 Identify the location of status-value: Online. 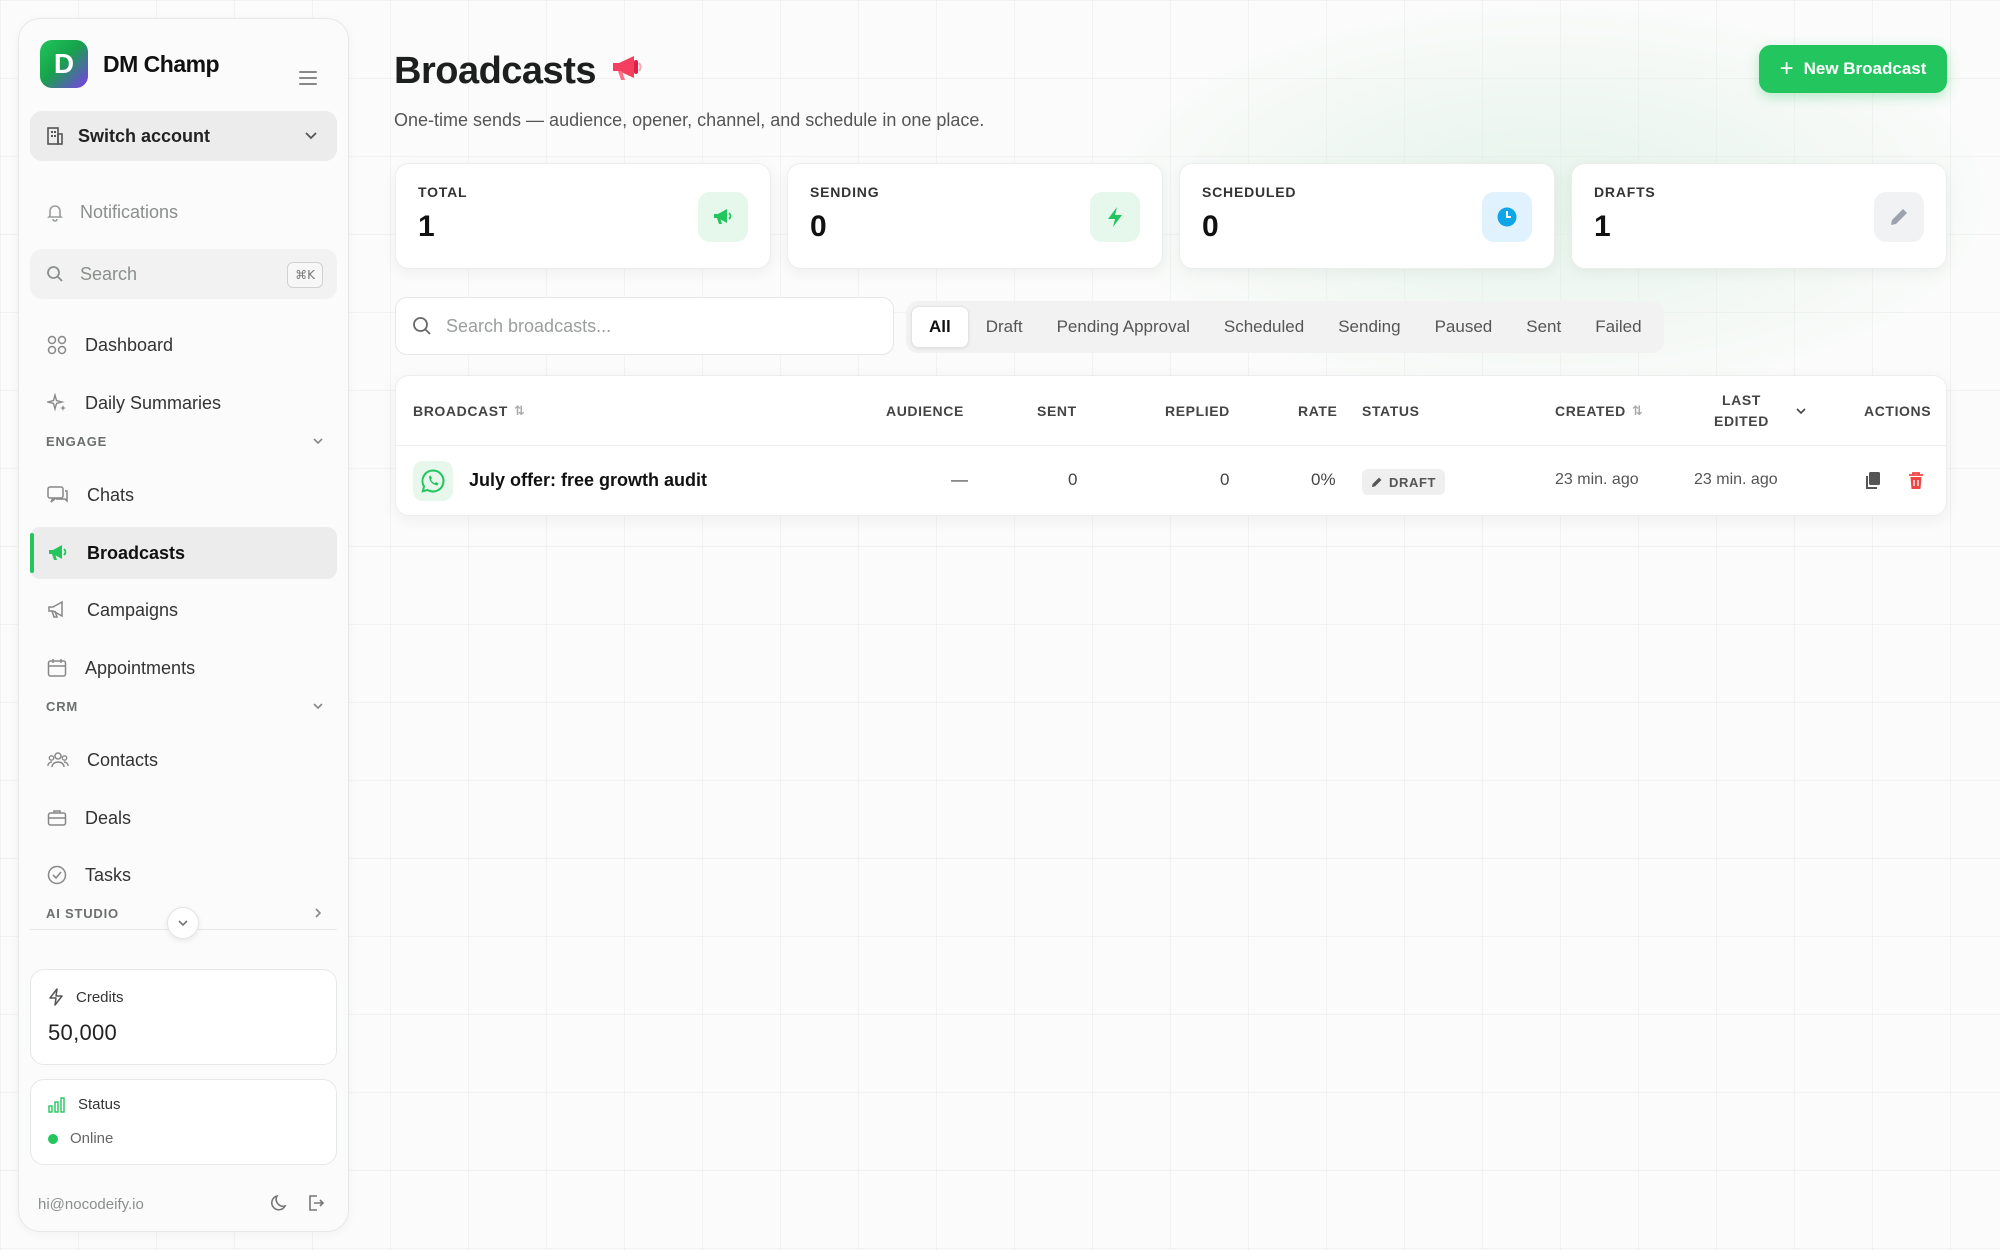
(92, 1138).